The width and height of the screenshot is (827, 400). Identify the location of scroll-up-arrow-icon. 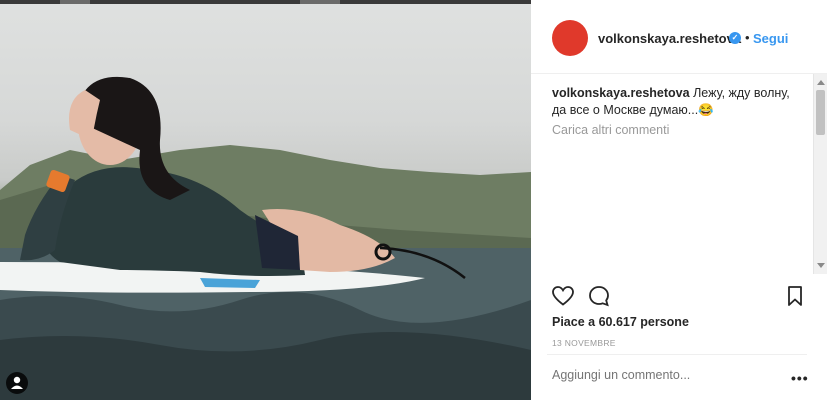
(821, 82).